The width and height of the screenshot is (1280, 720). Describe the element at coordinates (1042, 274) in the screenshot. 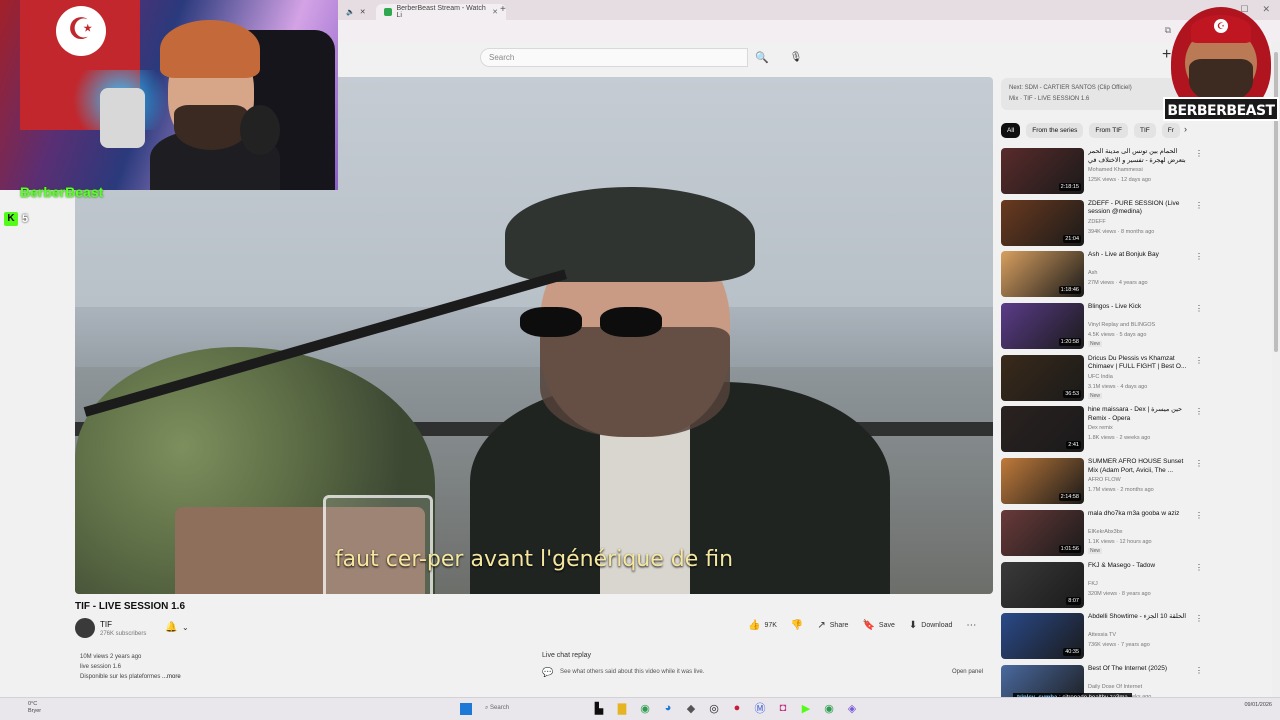

I see `video-thumbnail: 1:18:46` at that location.